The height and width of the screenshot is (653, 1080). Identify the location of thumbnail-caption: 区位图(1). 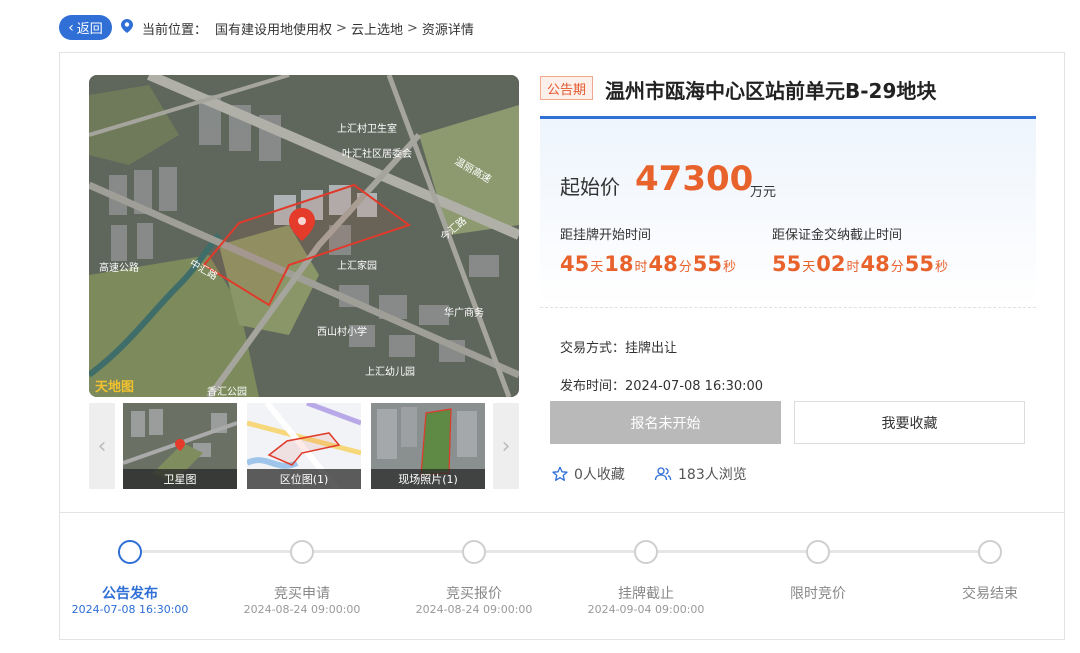
(304, 479).